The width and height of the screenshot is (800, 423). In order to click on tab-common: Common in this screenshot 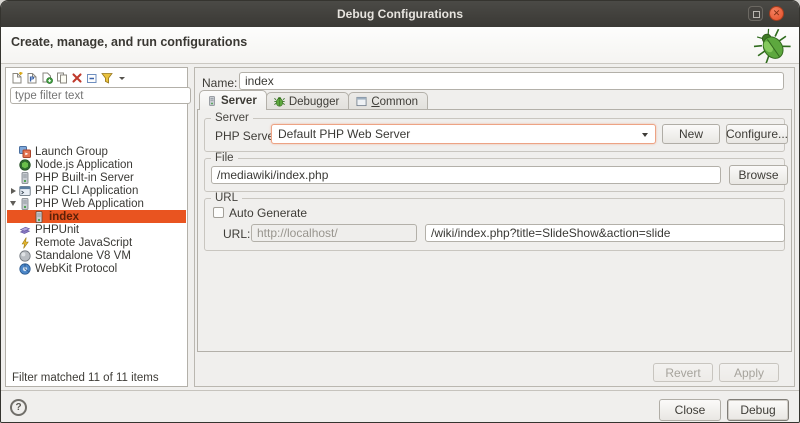, I will do `click(388, 101)`.